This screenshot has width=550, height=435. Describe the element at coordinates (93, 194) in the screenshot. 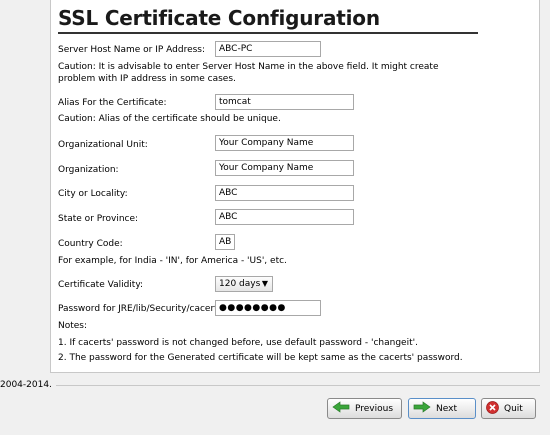

I see `city-label: City or Locality:` at that location.